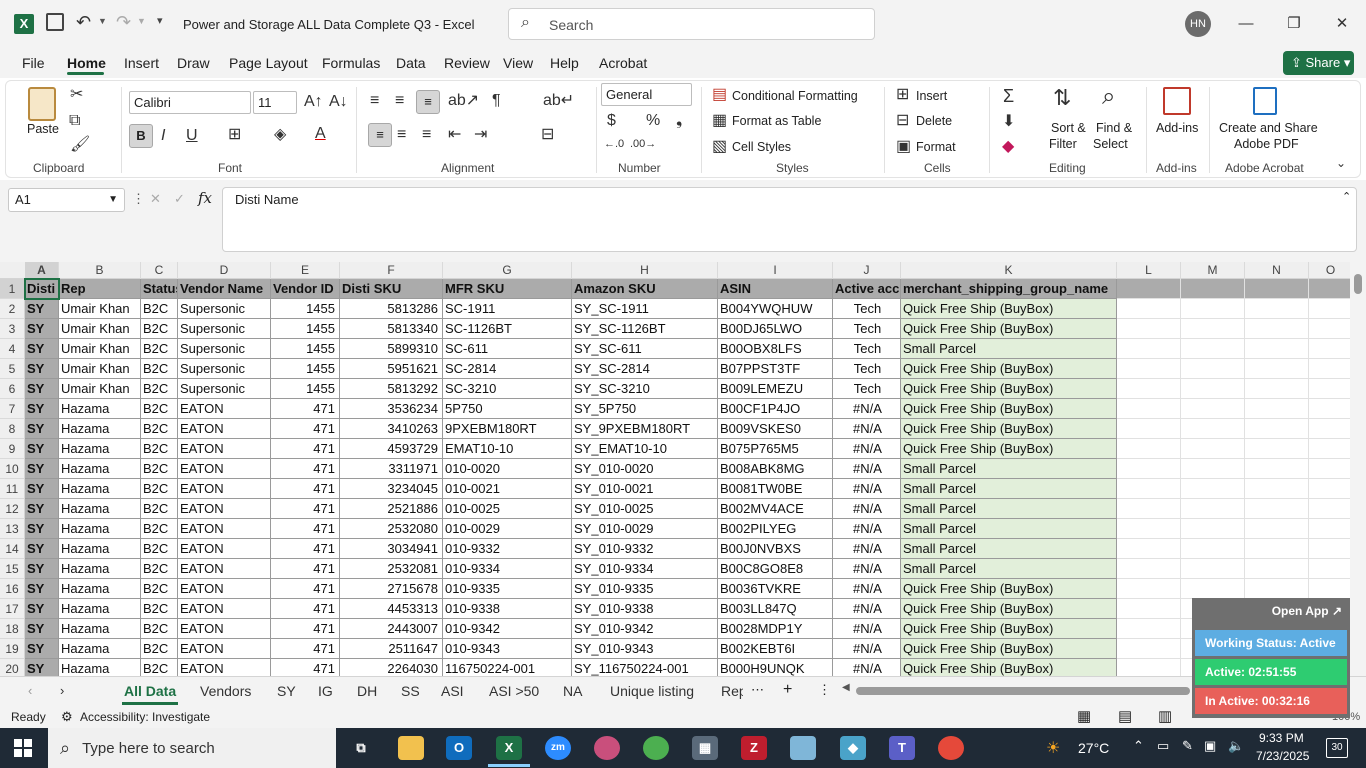  Describe the element at coordinates (902, 95) in the screenshot. I see `insert-cells-icon: ⊞` at that location.